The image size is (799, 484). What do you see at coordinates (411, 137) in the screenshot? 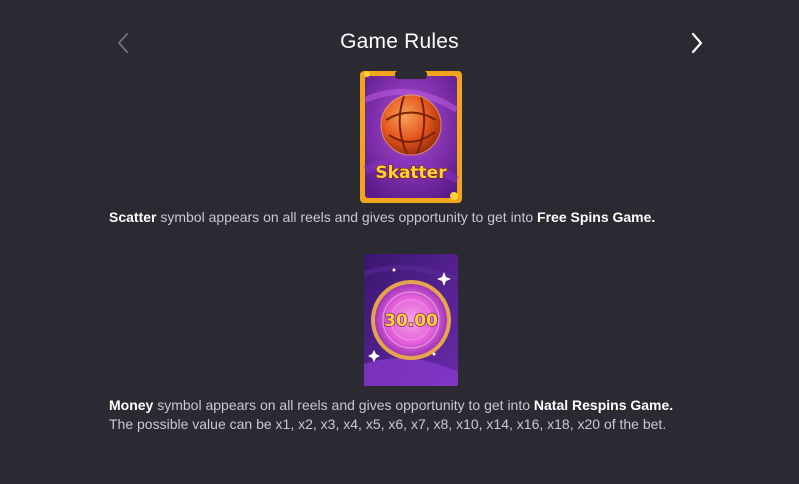
I see `scatter-symbol-image: Skatter` at bounding box center [411, 137].